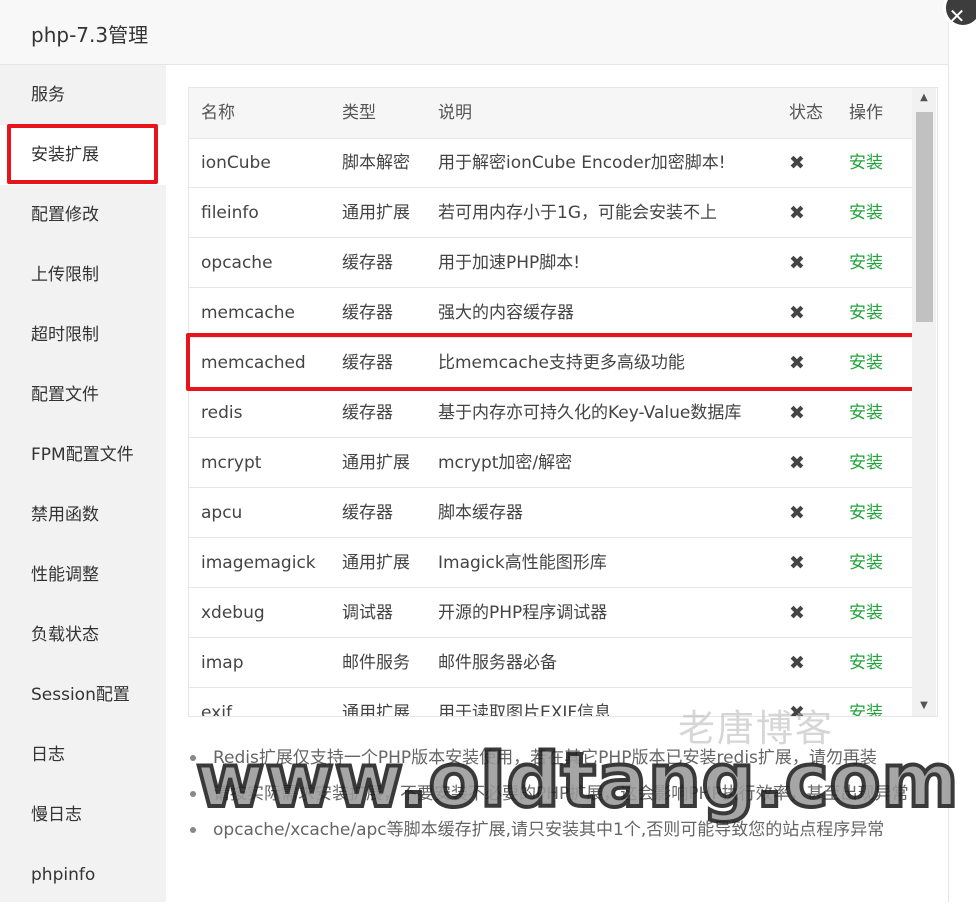  Describe the element at coordinates (83, 575) in the screenshot. I see `sidebar-item-performance: 性能调整` at that location.